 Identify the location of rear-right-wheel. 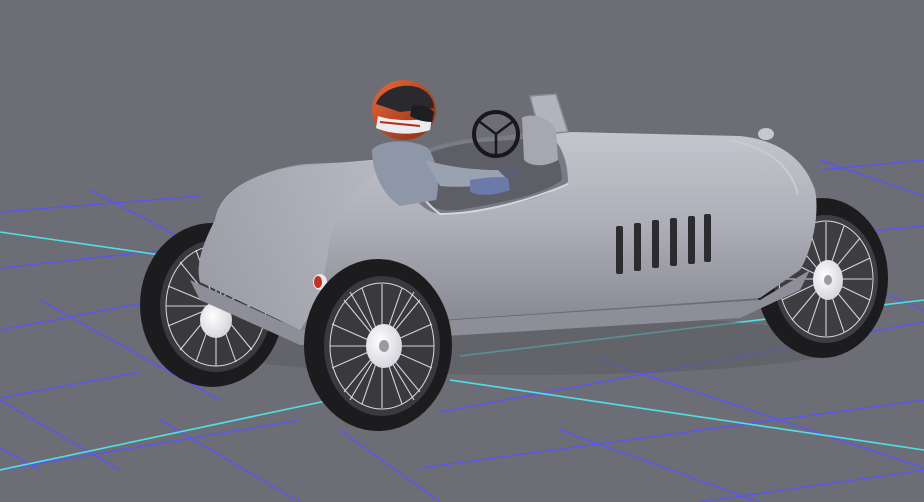
(378, 345).